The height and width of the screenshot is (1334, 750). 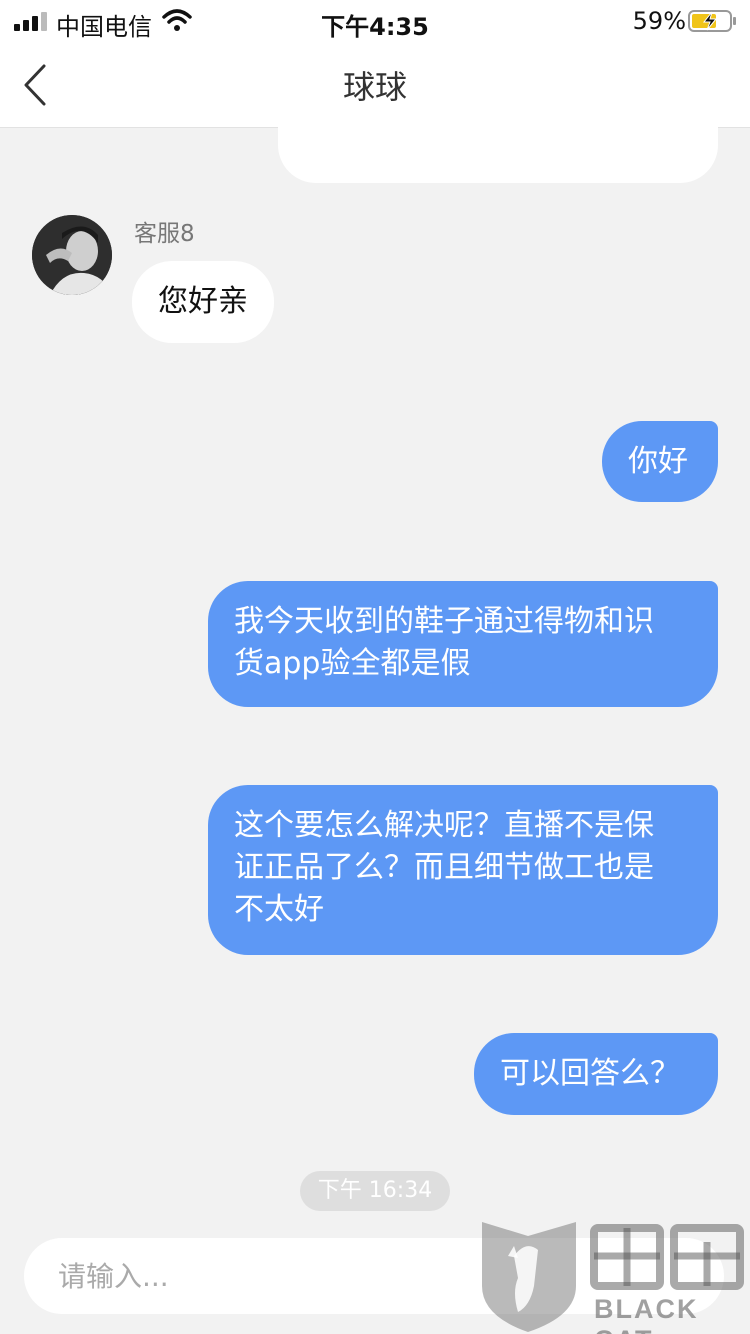 I want to click on message-line: 不太好, so click(x=279, y=909).